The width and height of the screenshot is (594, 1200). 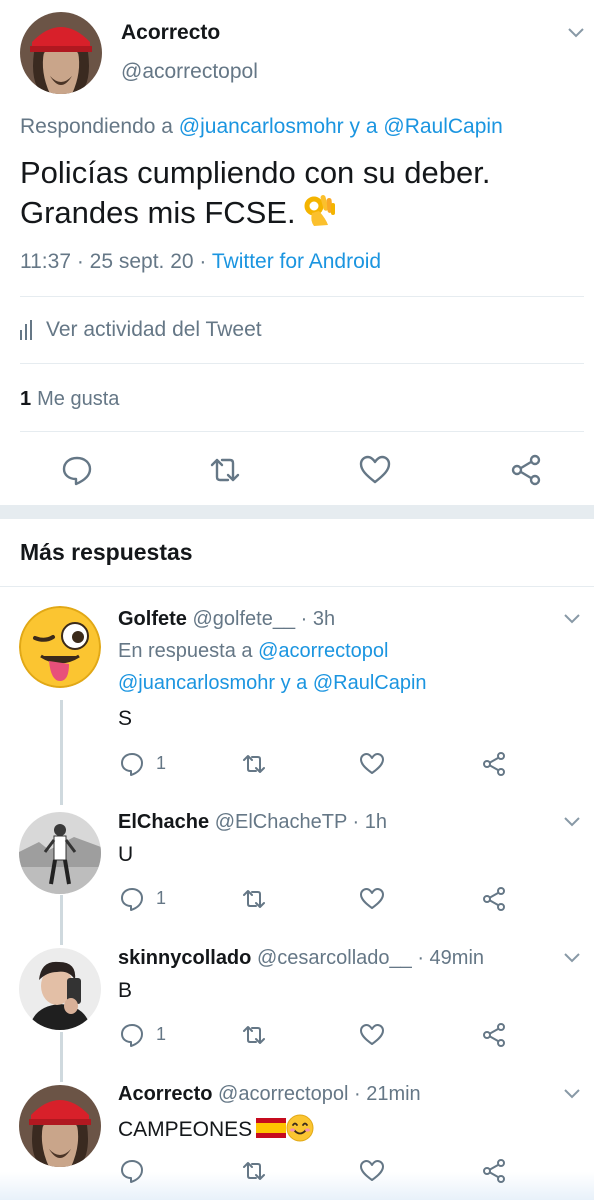 I want to click on reply-avatar-skinnycollado, so click(x=60, y=989).